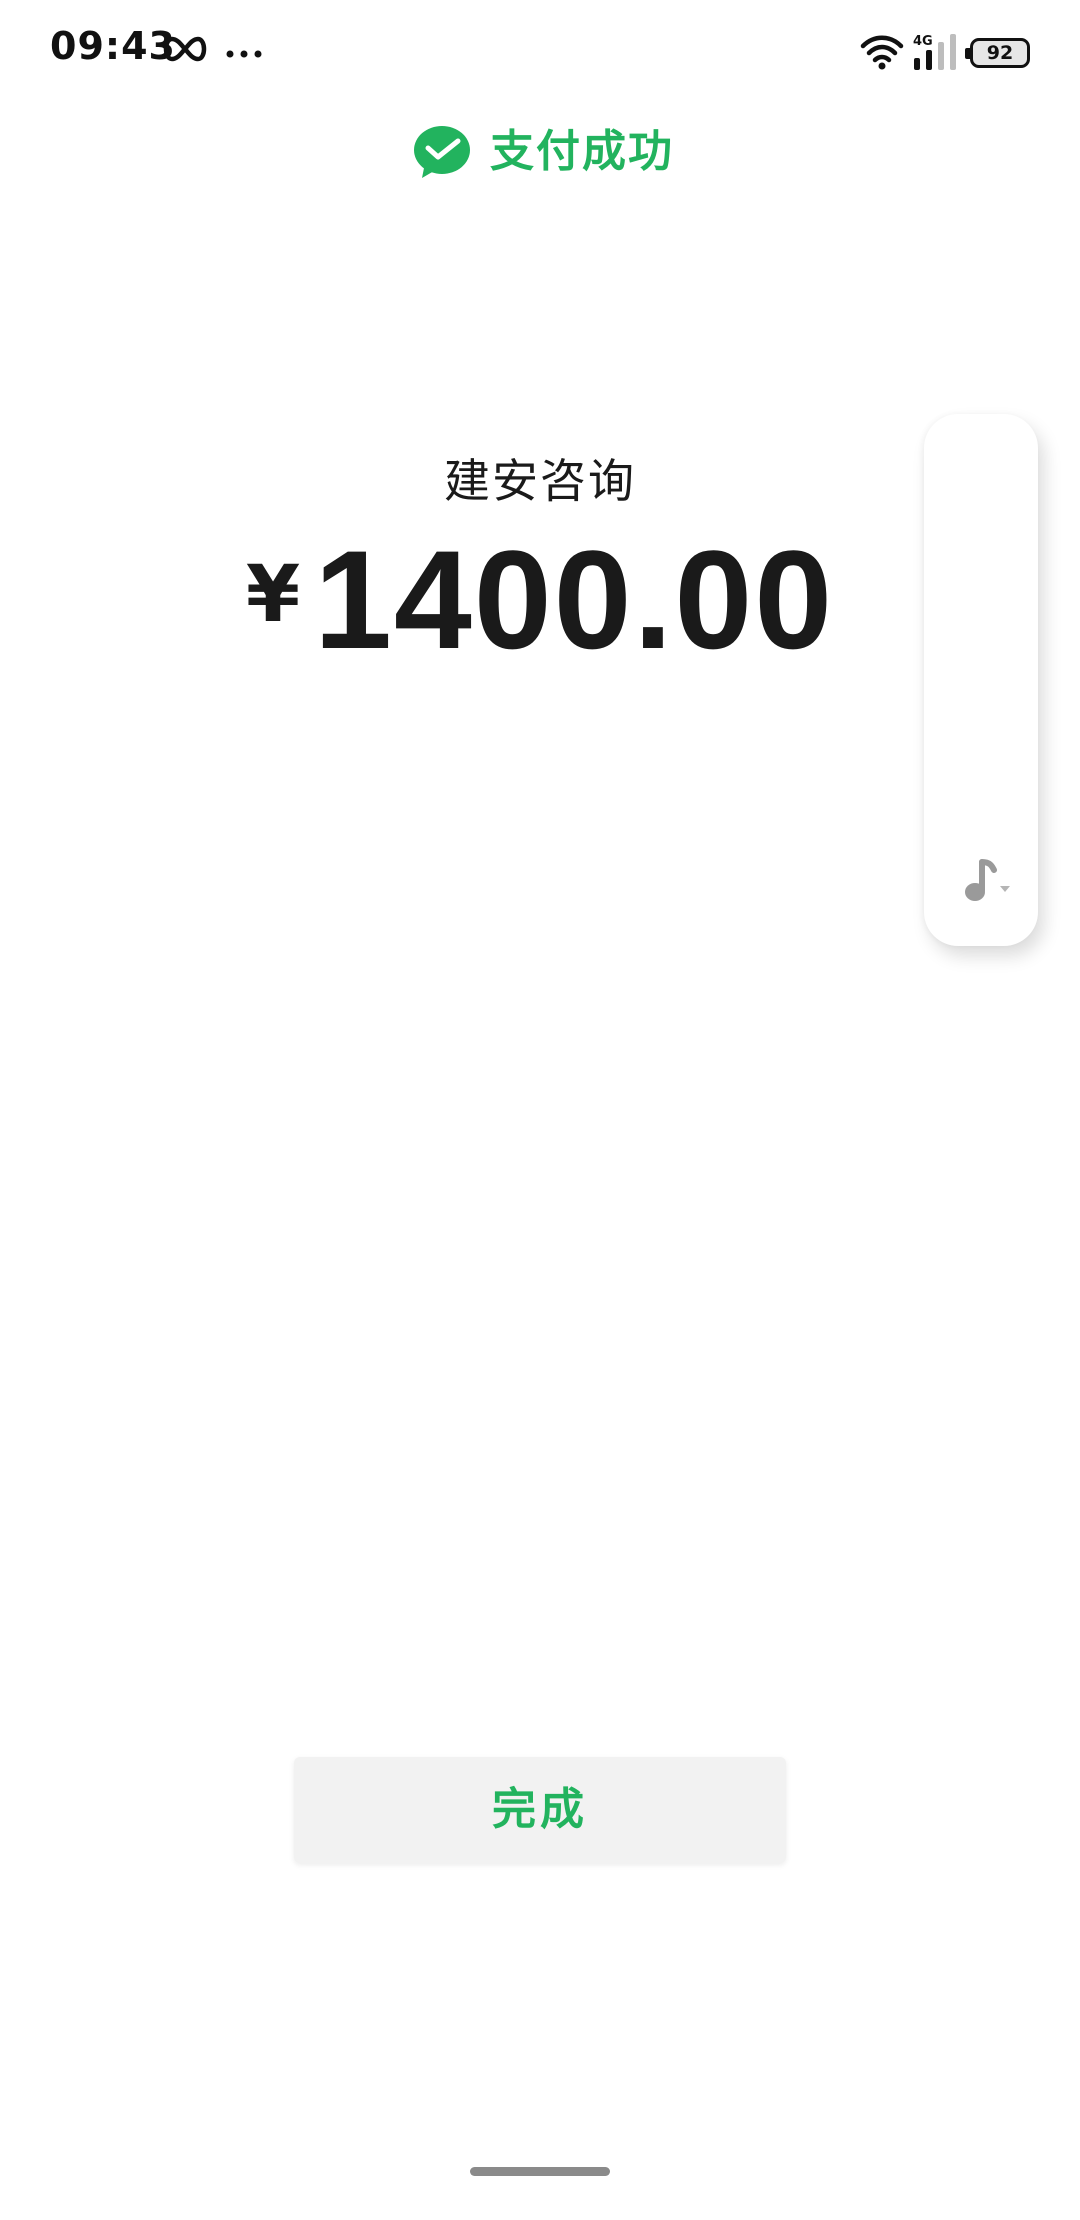 The image size is (1080, 2220). Describe the element at coordinates (540, 1810) in the screenshot. I see `done-button: 完成` at that location.